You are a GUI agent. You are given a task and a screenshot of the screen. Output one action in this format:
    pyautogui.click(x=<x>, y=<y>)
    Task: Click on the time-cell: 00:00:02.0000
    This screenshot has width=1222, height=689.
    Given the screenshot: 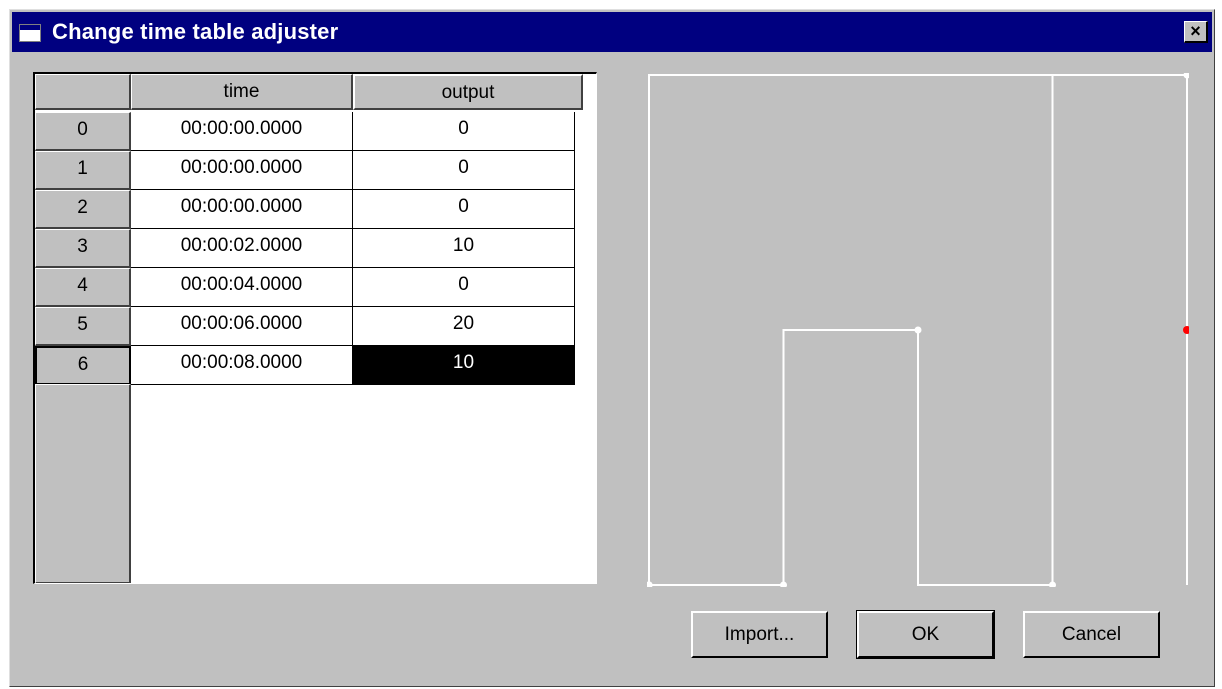 What is the action you would take?
    pyautogui.click(x=242, y=248)
    